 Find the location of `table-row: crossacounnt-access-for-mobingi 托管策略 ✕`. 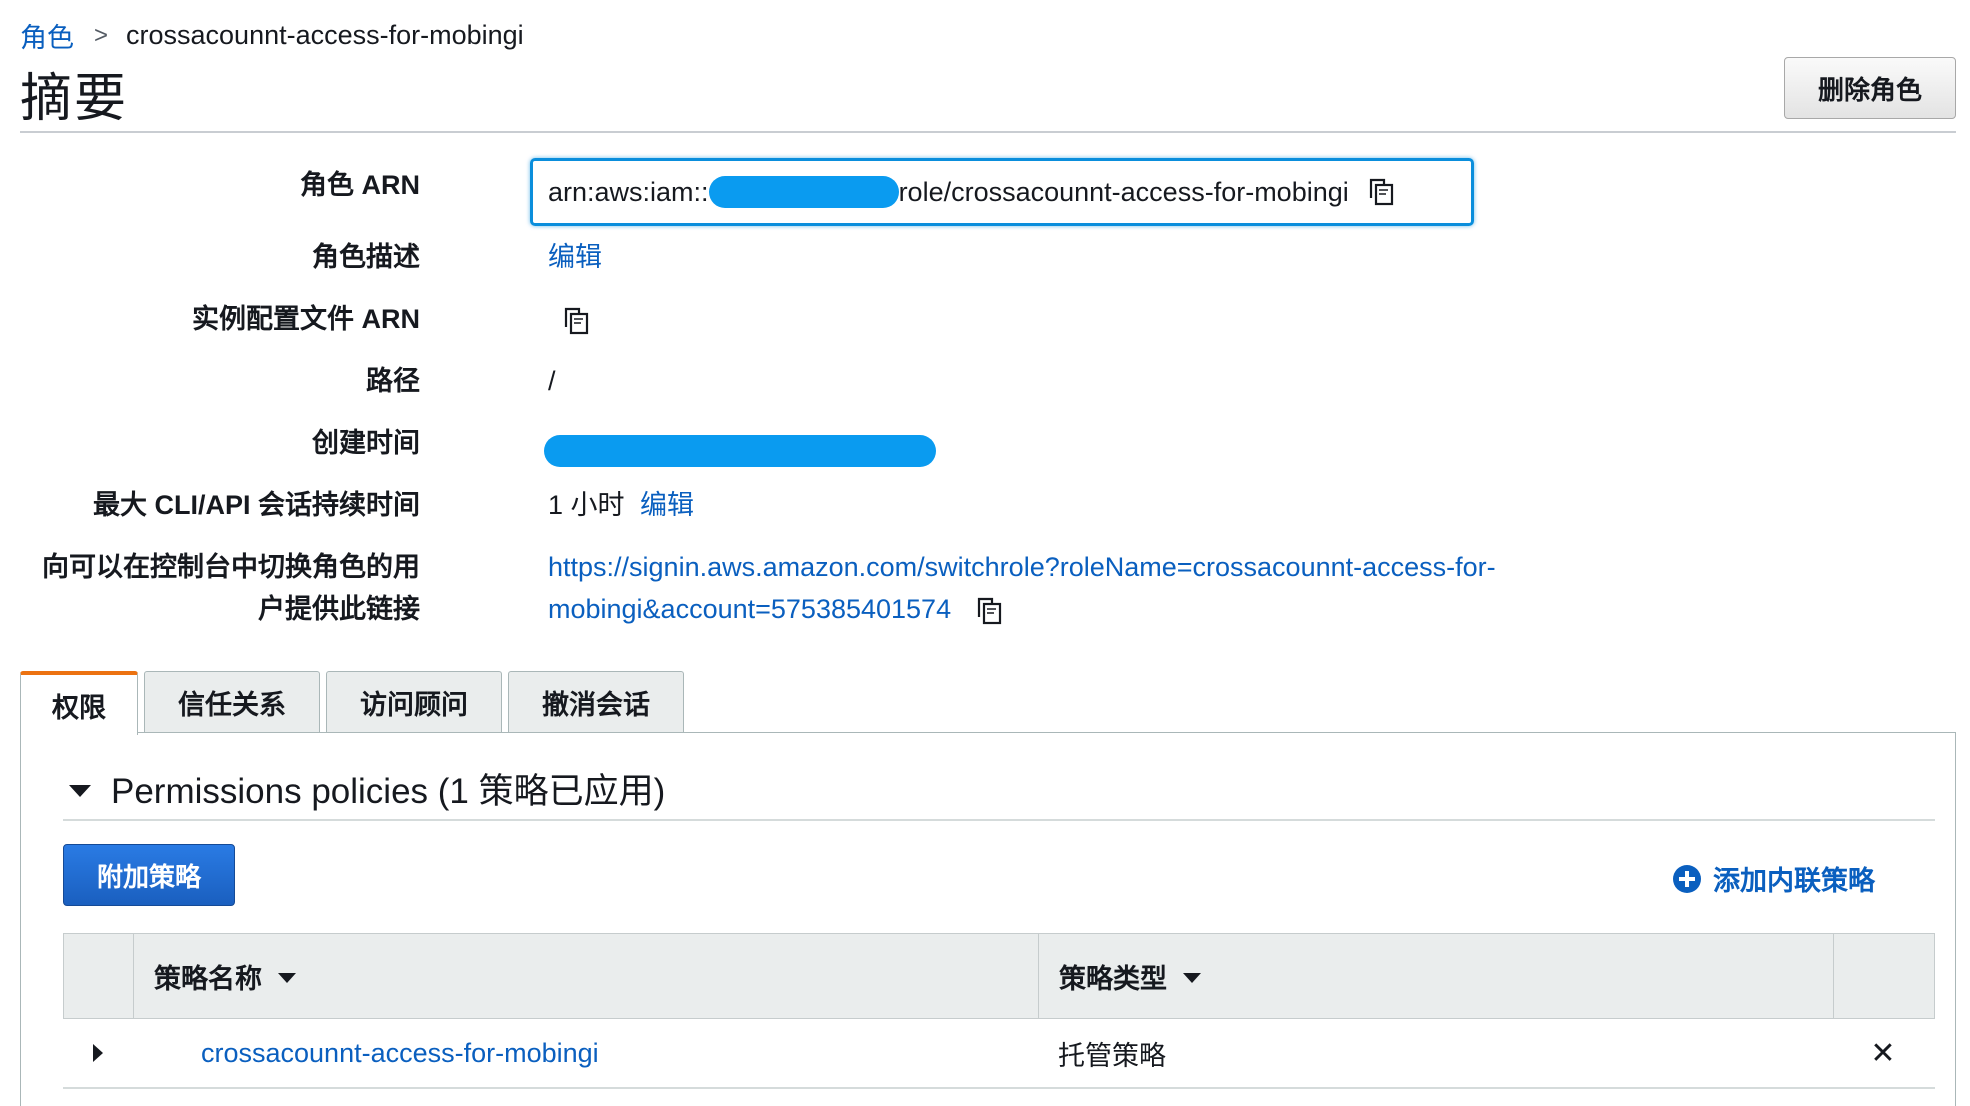

table-row: crossacounnt-access-for-mobingi 托管策略 ✕ is located at coordinates (999, 1054).